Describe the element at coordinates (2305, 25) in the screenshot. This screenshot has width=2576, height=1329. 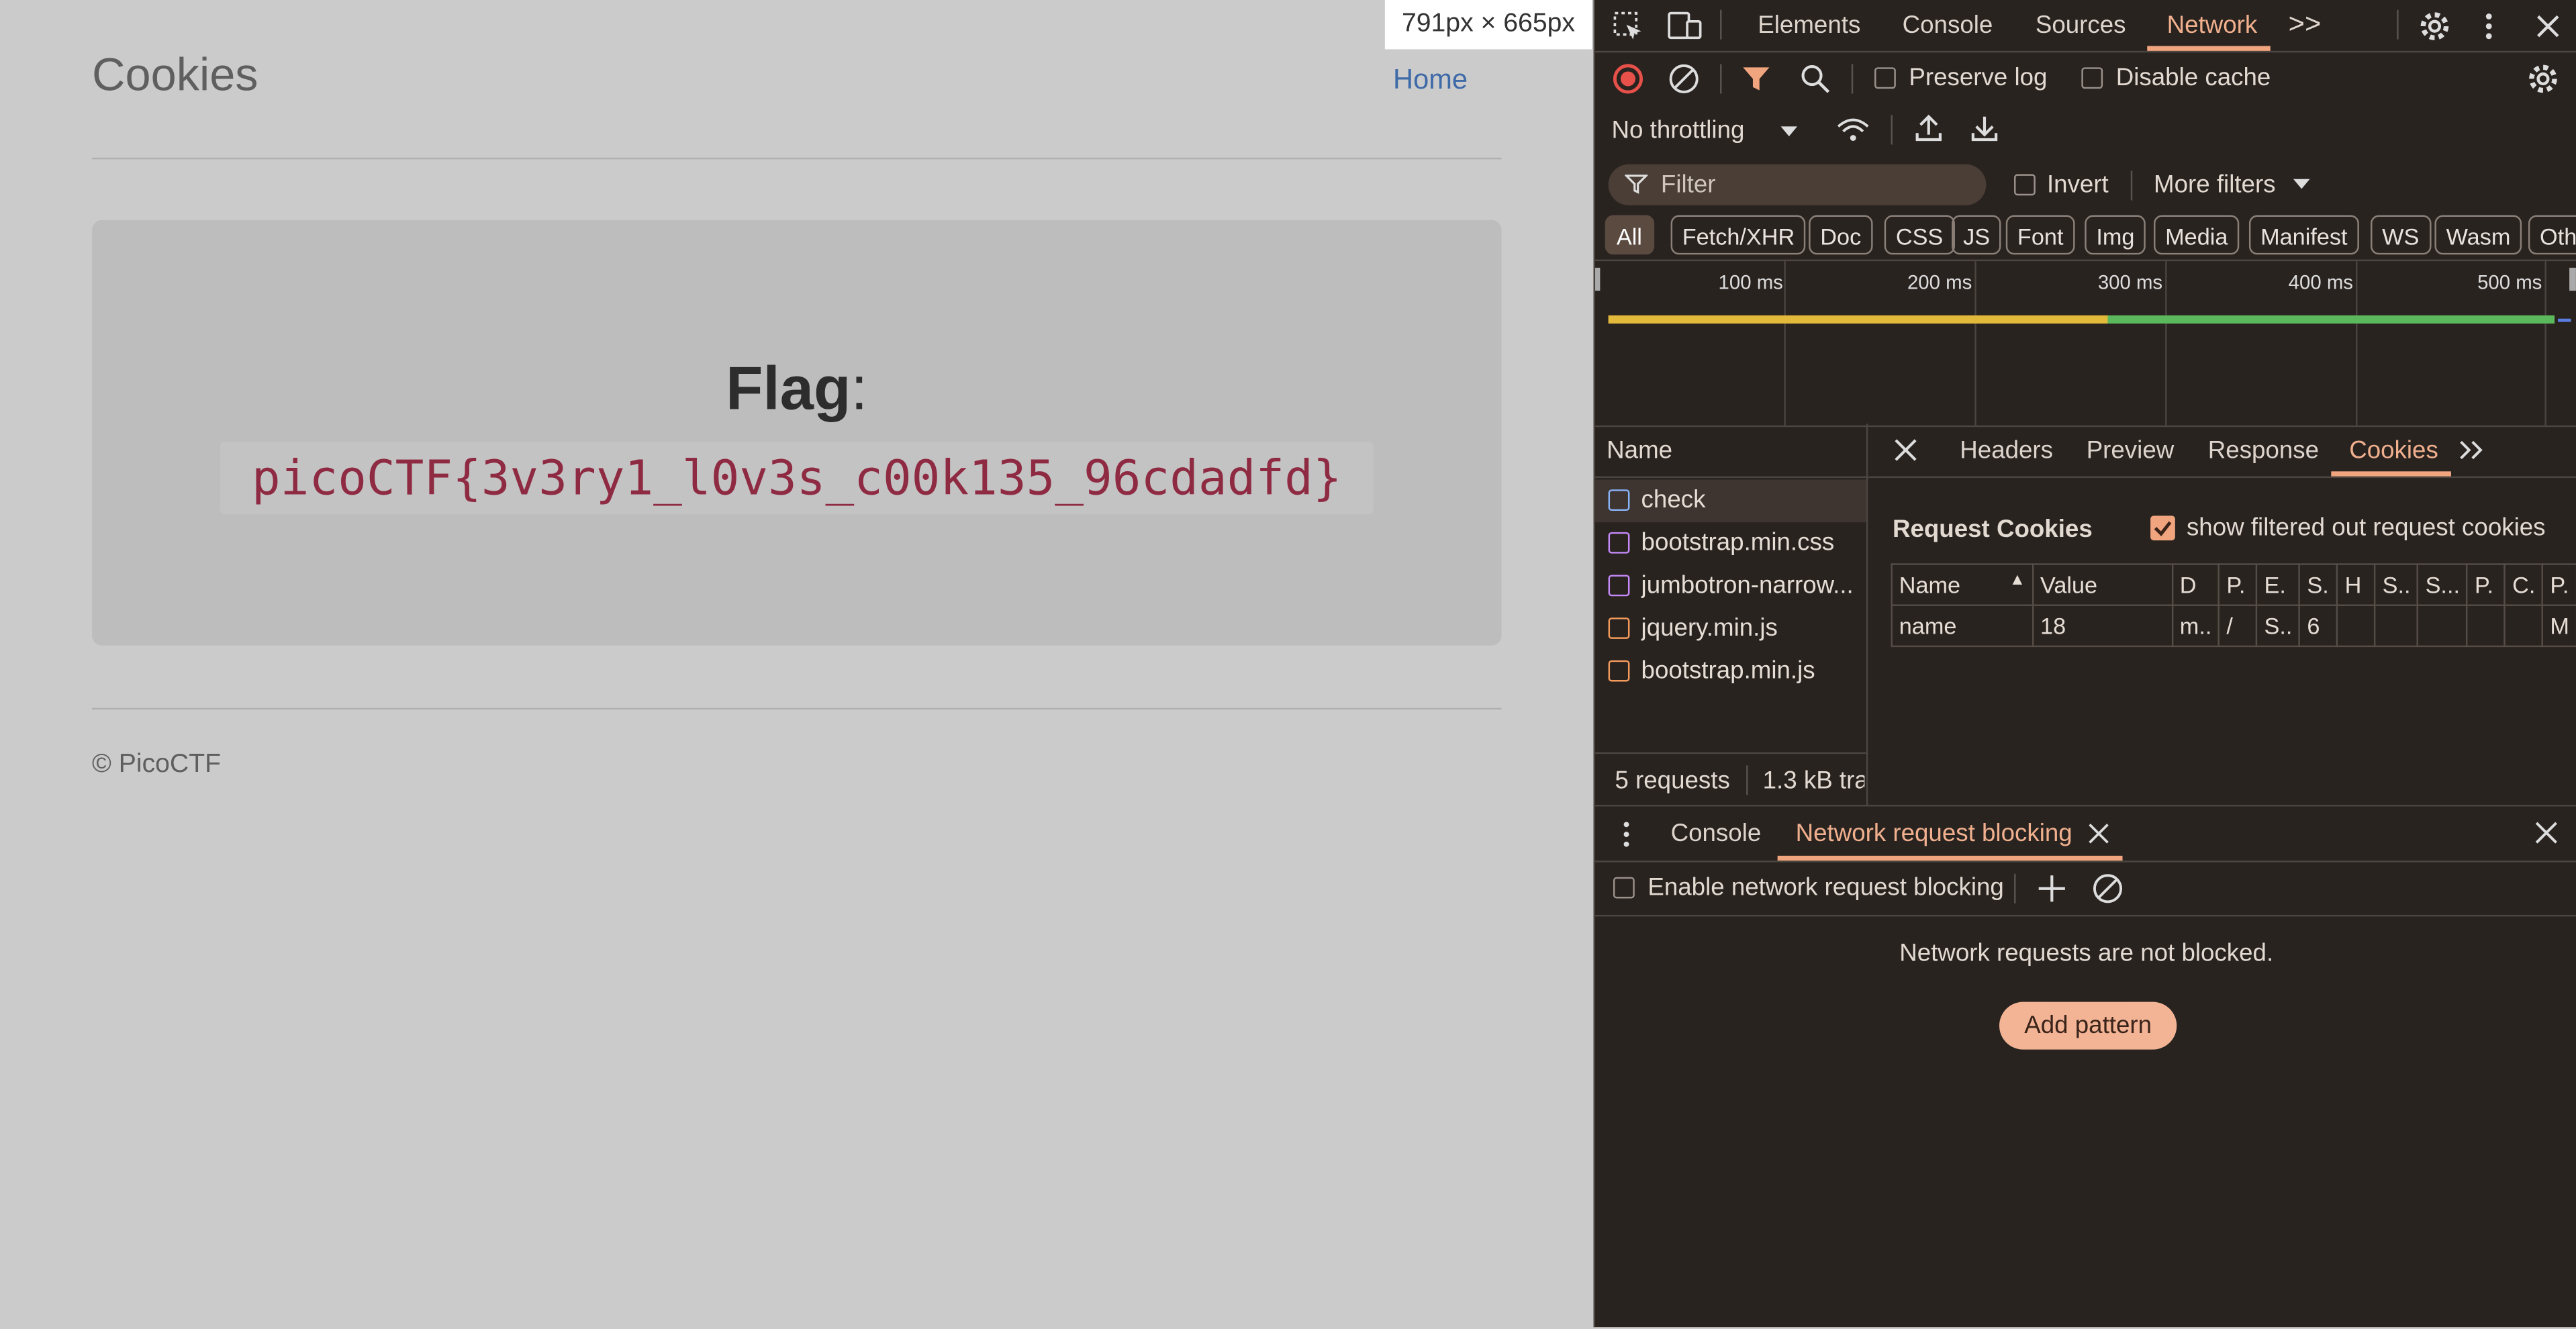
I see `more-tabs-button: >>` at that location.